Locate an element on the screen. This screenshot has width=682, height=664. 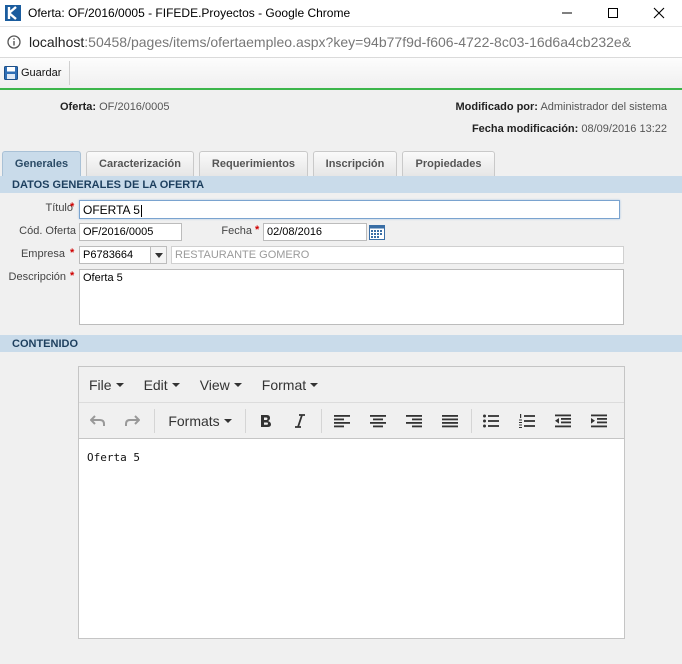
oferta-info: Oferta: OF/2016/0005 is located at coordinates (114, 107).